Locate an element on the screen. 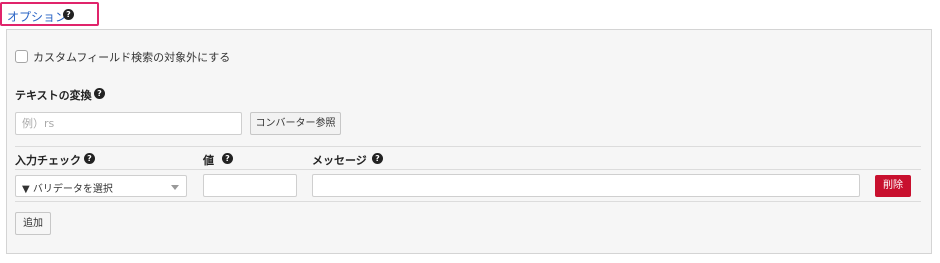 The image size is (940, 263). delete-button: 削除 is located at coordinates (893, 186).